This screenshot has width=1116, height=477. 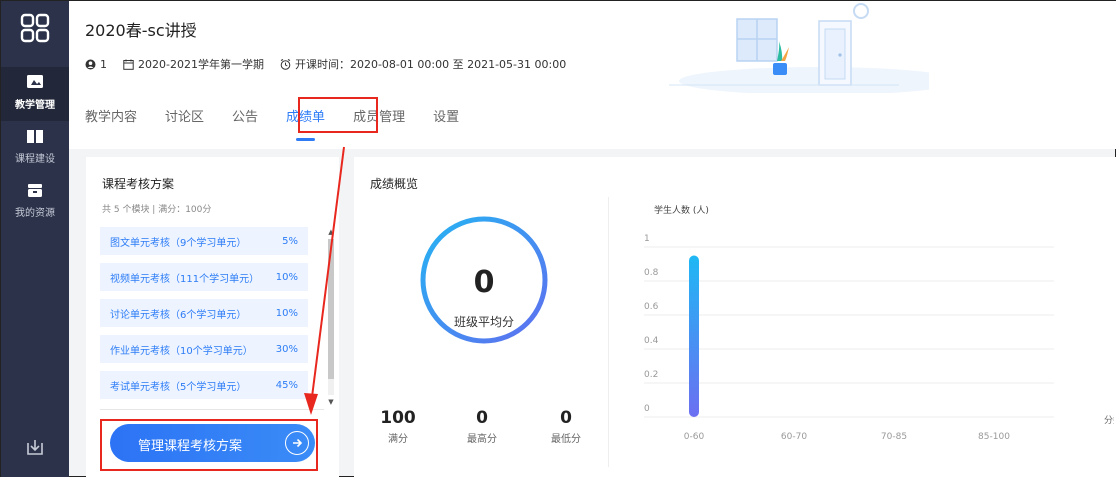 What do you see at coordinates (35, 28) in the screenshot?
I see `logo-icon` at bounding box center [35, 28].